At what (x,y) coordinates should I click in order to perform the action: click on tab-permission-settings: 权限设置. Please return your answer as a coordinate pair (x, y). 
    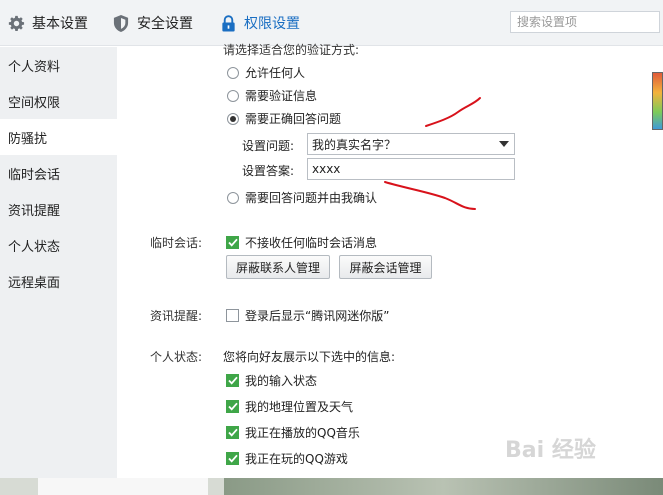
    Looking at the image, I should click on (259, 23).